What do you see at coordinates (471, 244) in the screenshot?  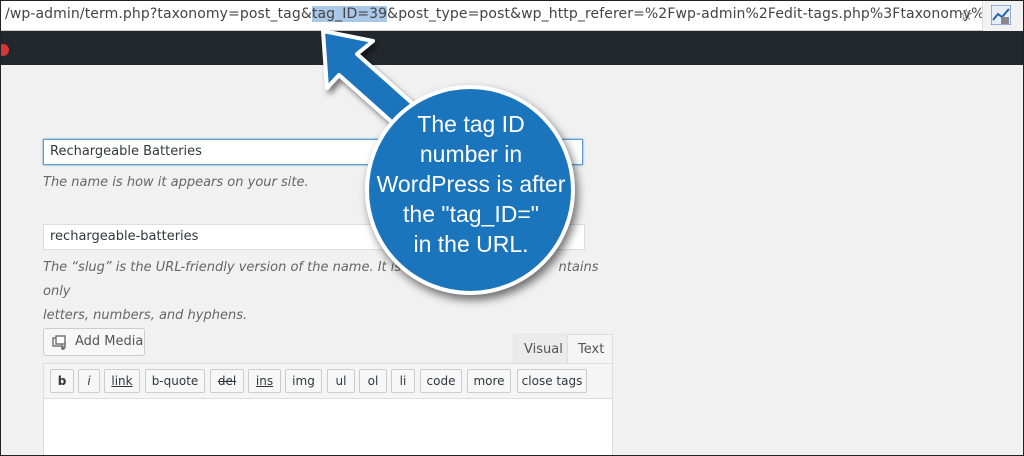 I see `callout-line: in the URL.` at bounding box center [471, 244].